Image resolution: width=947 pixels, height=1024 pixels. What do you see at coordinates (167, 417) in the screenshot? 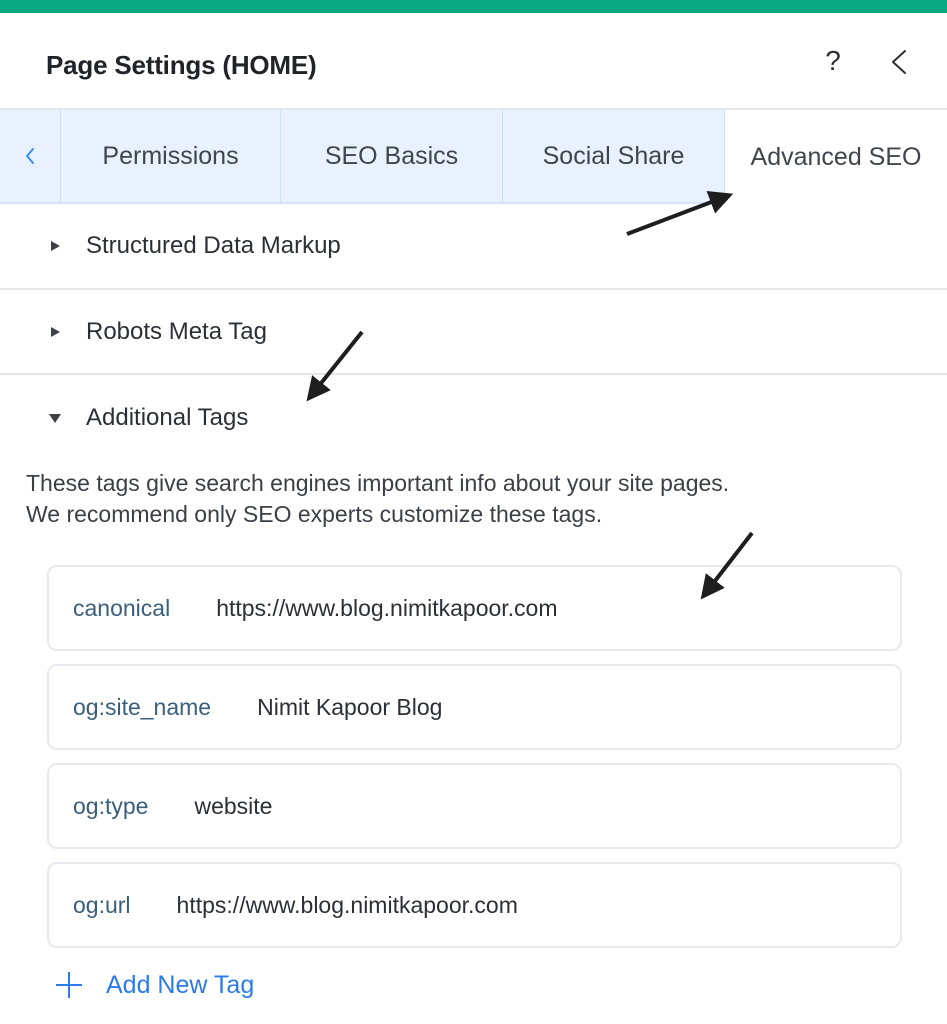
I see `section-label: Additional Tags` at bounding box center [167, 417].